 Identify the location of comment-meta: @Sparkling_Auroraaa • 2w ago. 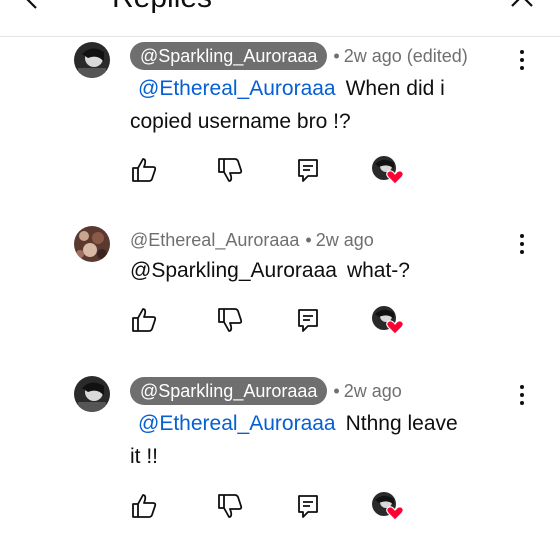
(266, 391).